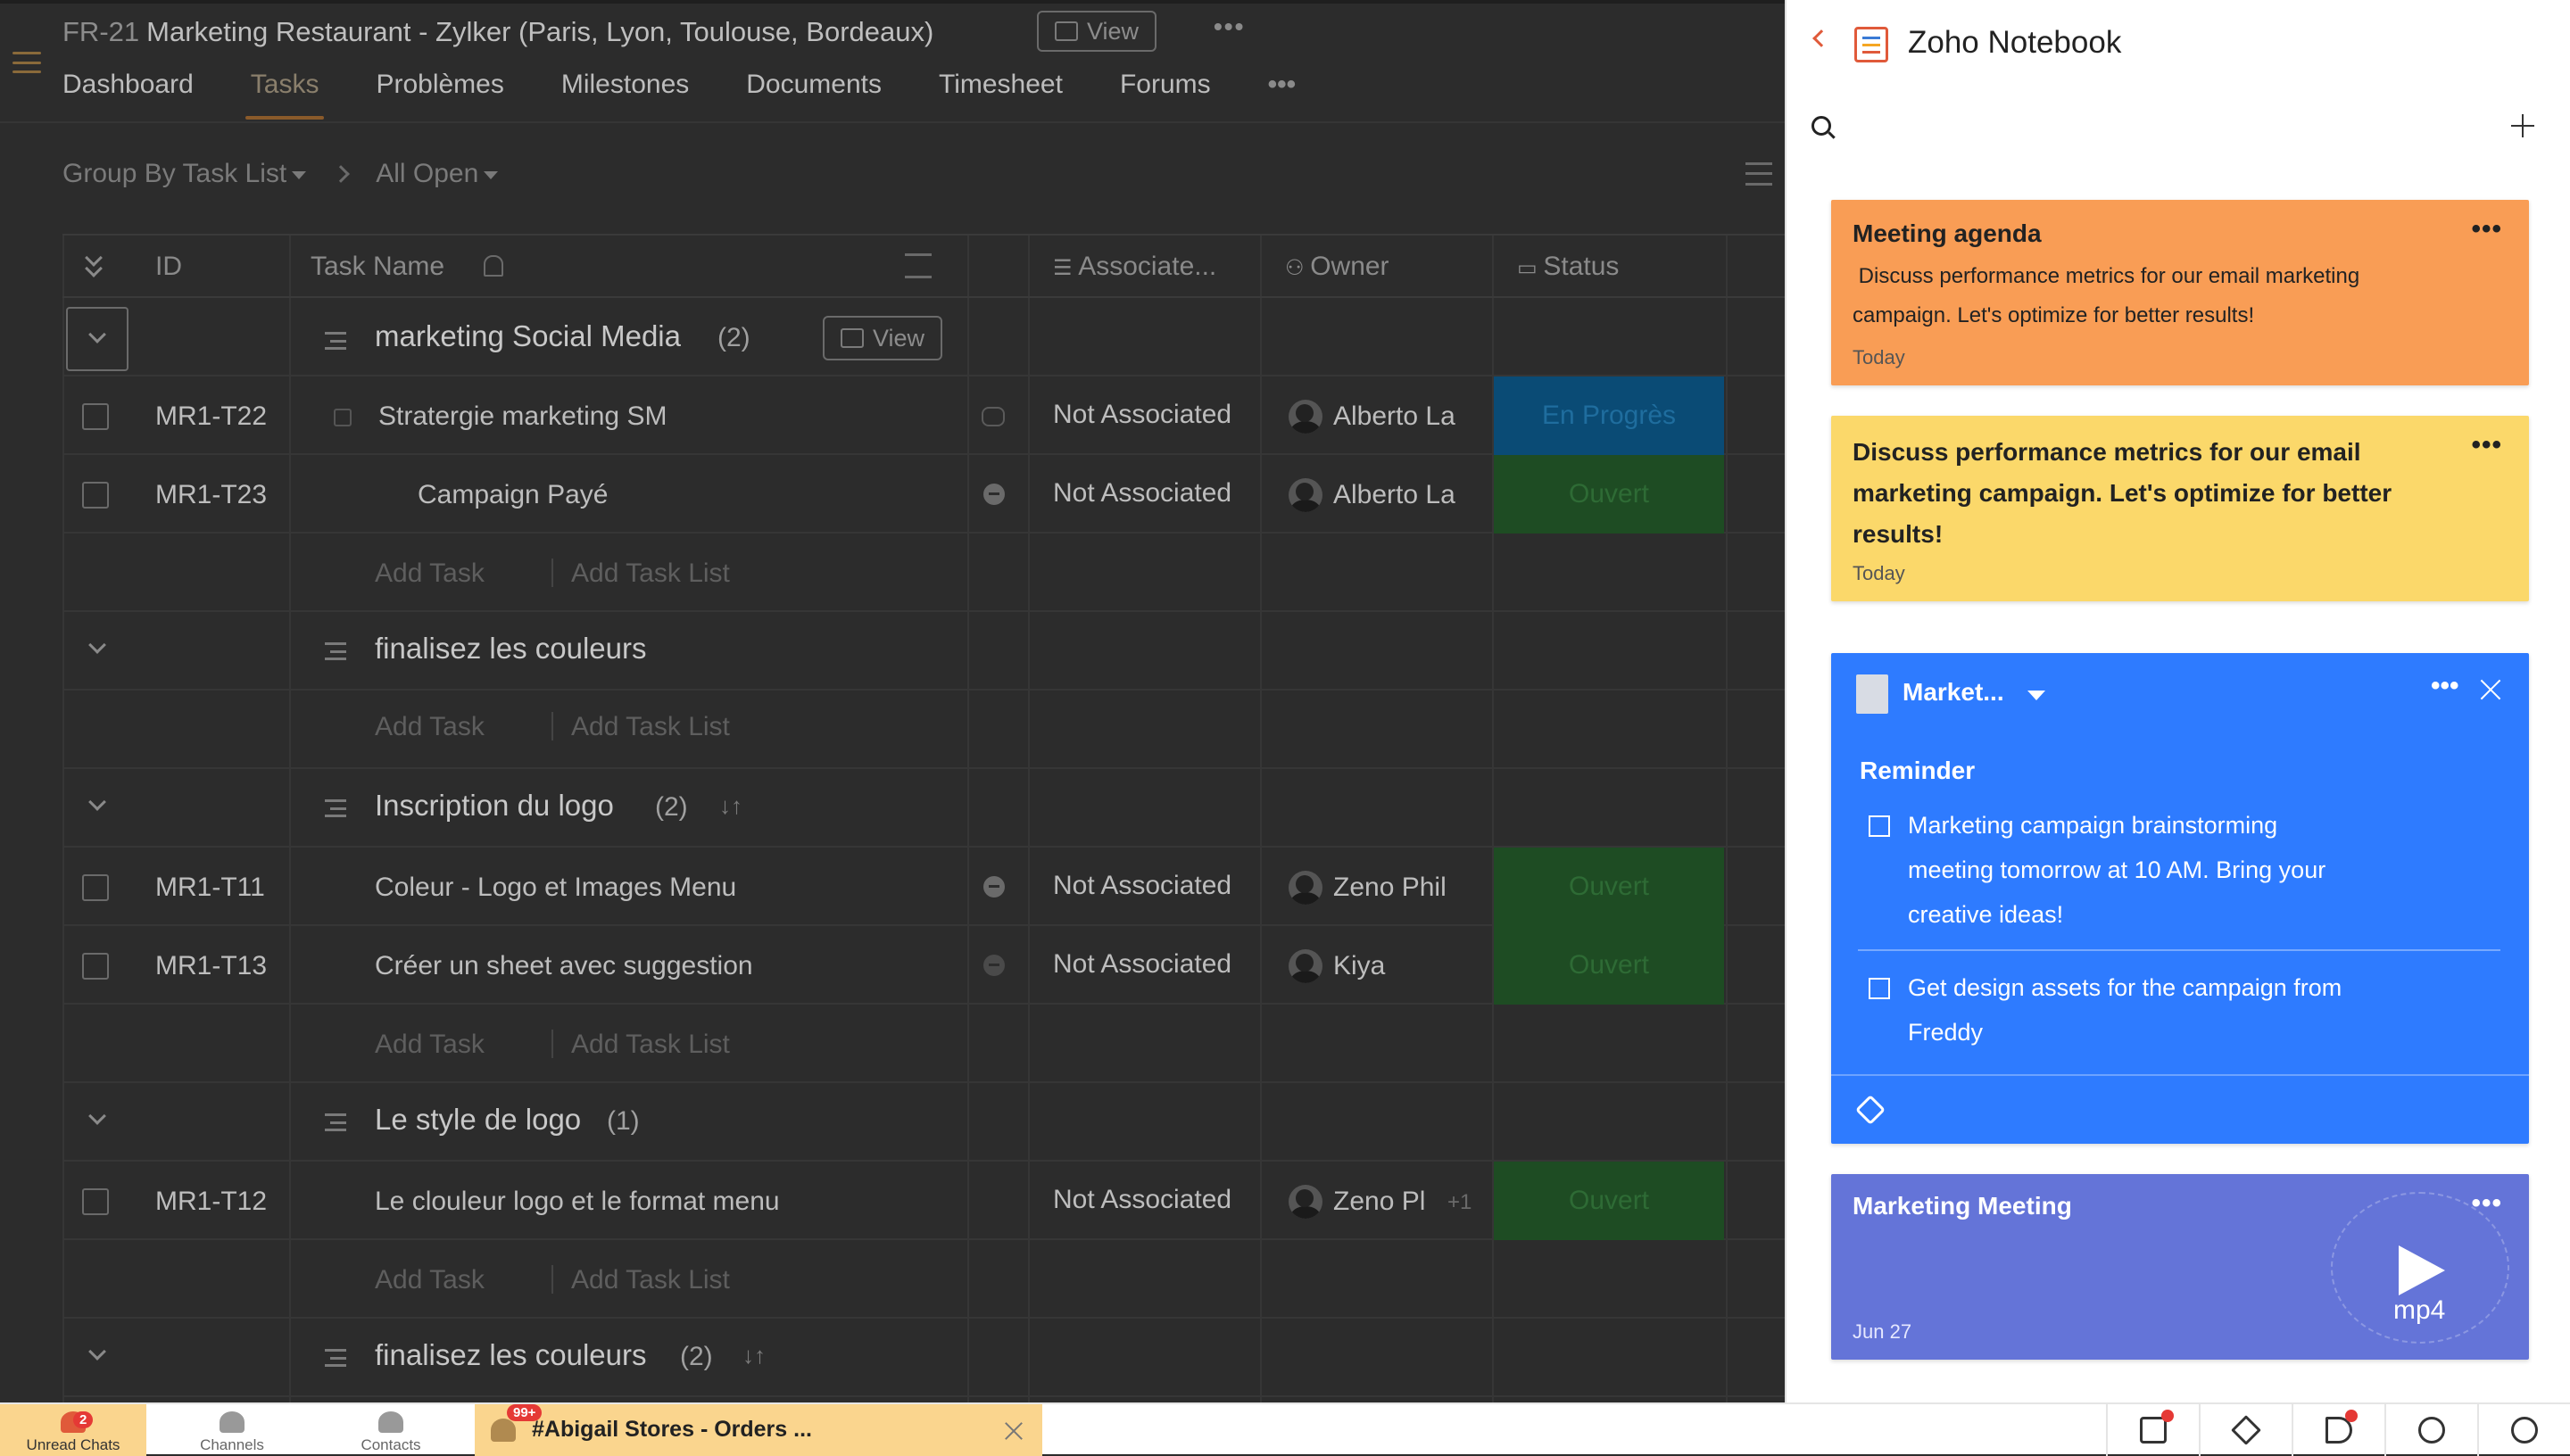 This screenshot has width=2570, height=1456. I want to click on tab-dashboard: Dashboard, so click(128, 95).